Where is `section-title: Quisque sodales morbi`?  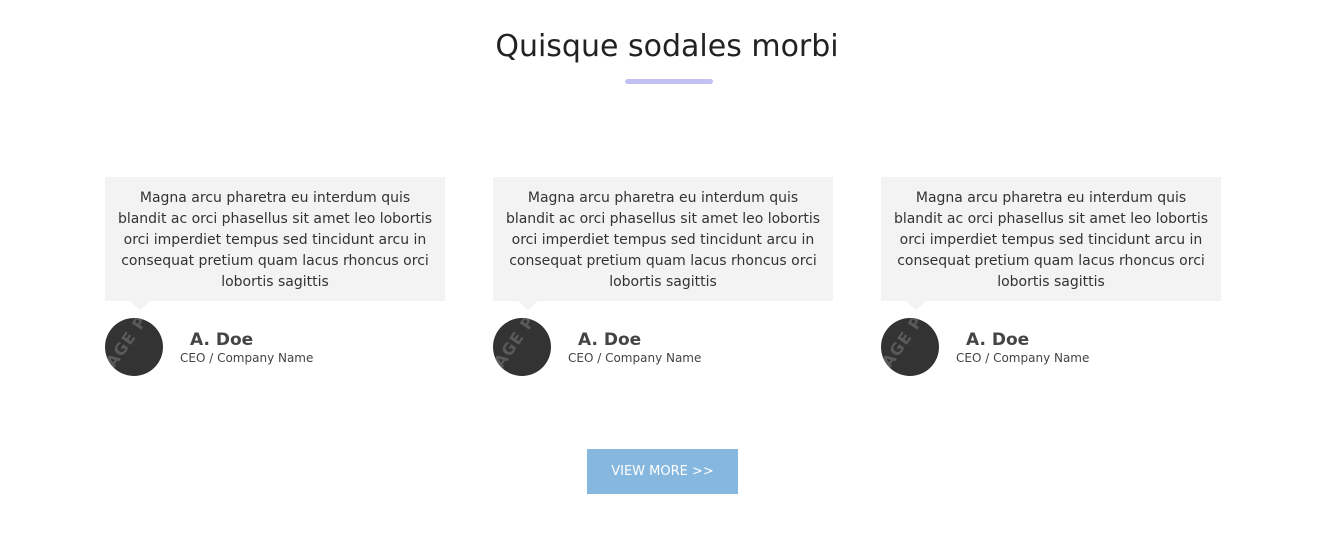
section-title: Quisque sodales morbi is located at coordinates (667, 46).